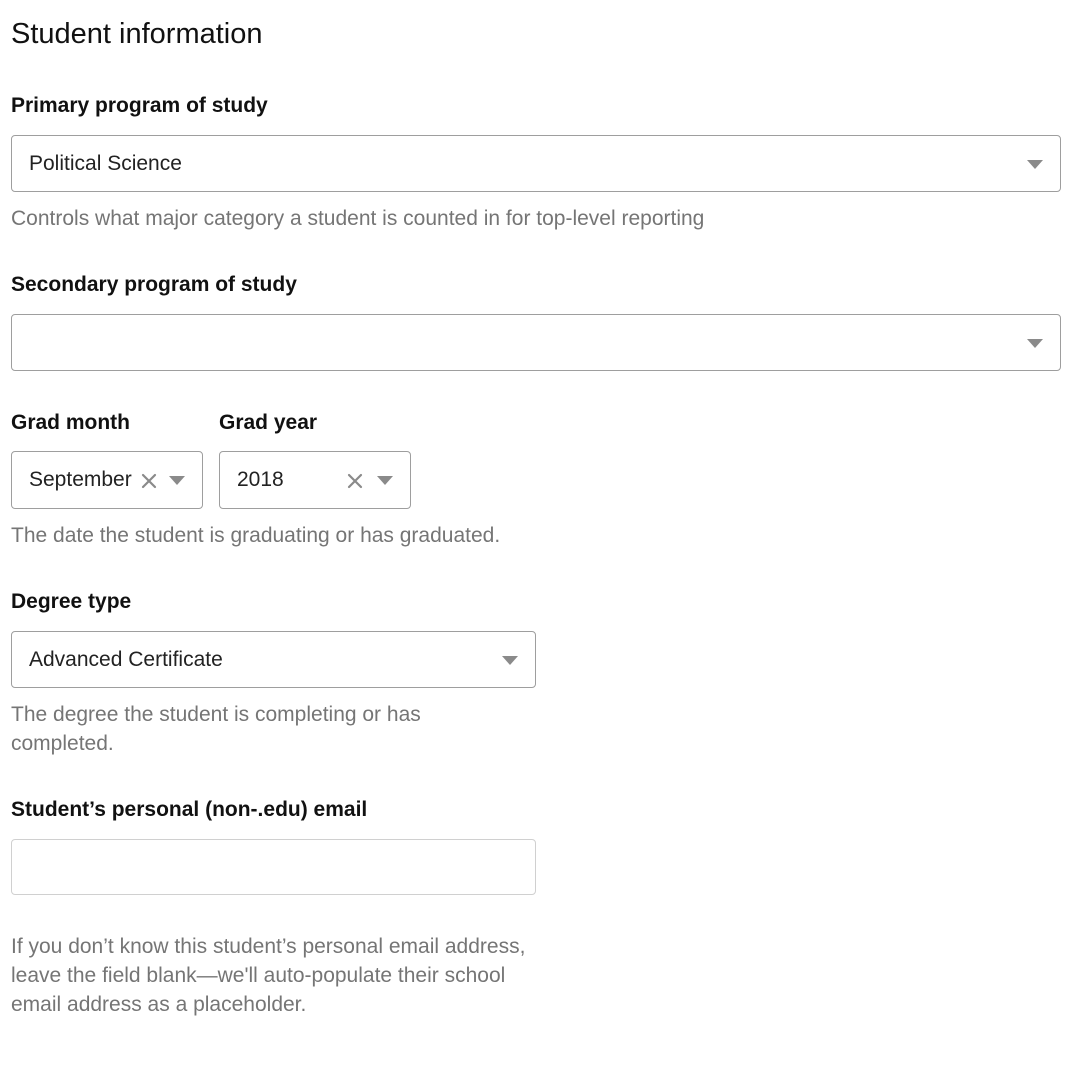 This screenshot has height=1088, width=1078. I want to click on personal-email-input, so click(273, 867).